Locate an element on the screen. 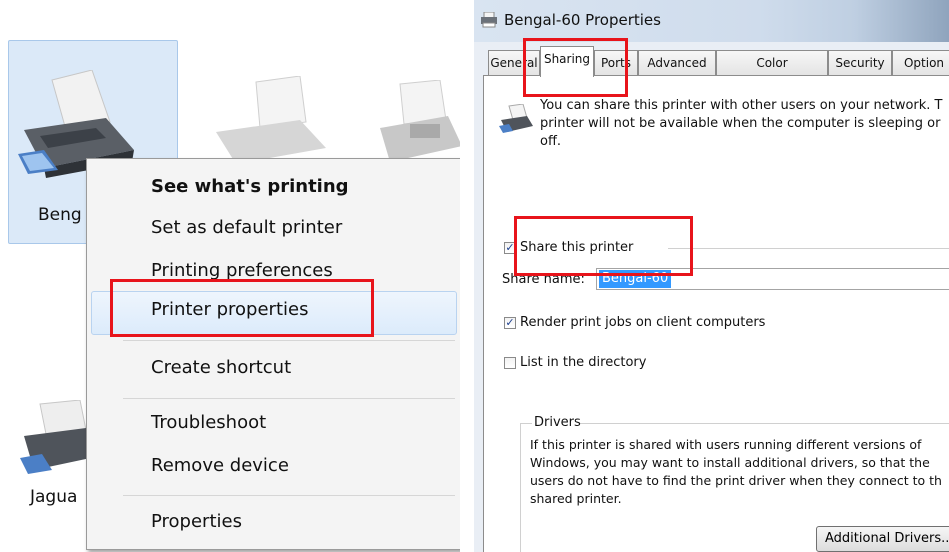 This screenshot has height=552, width=949. tab-sharing: Sharing is located at coordinates (567, 61).